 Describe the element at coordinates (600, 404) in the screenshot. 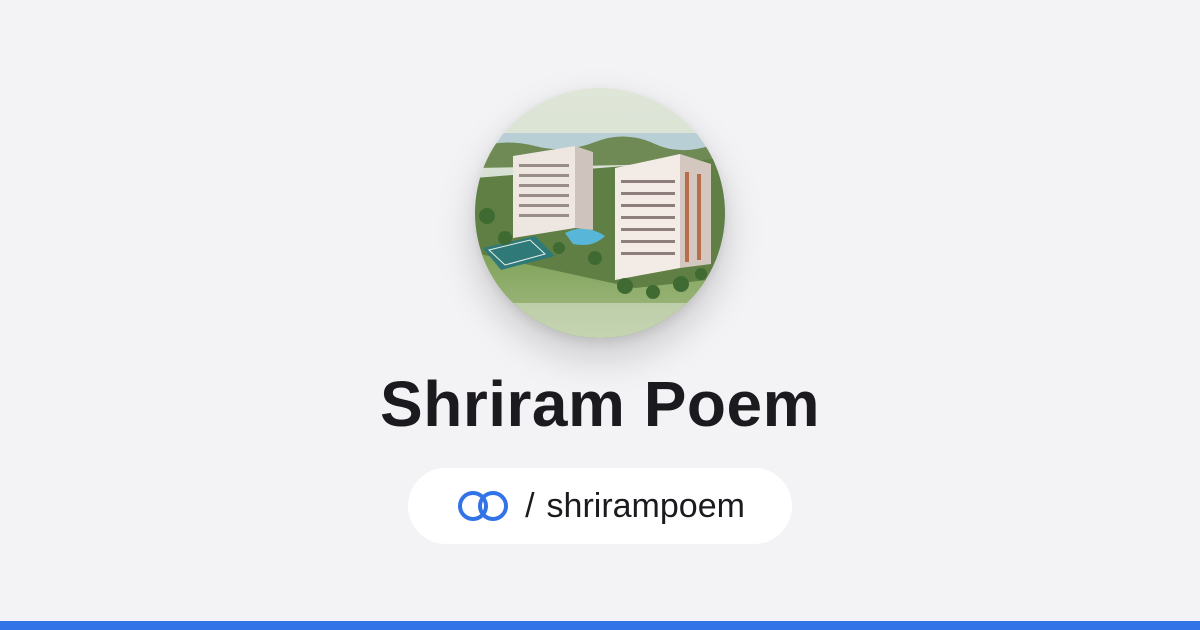

I see `profile-name: Shriram Poem` at that location.